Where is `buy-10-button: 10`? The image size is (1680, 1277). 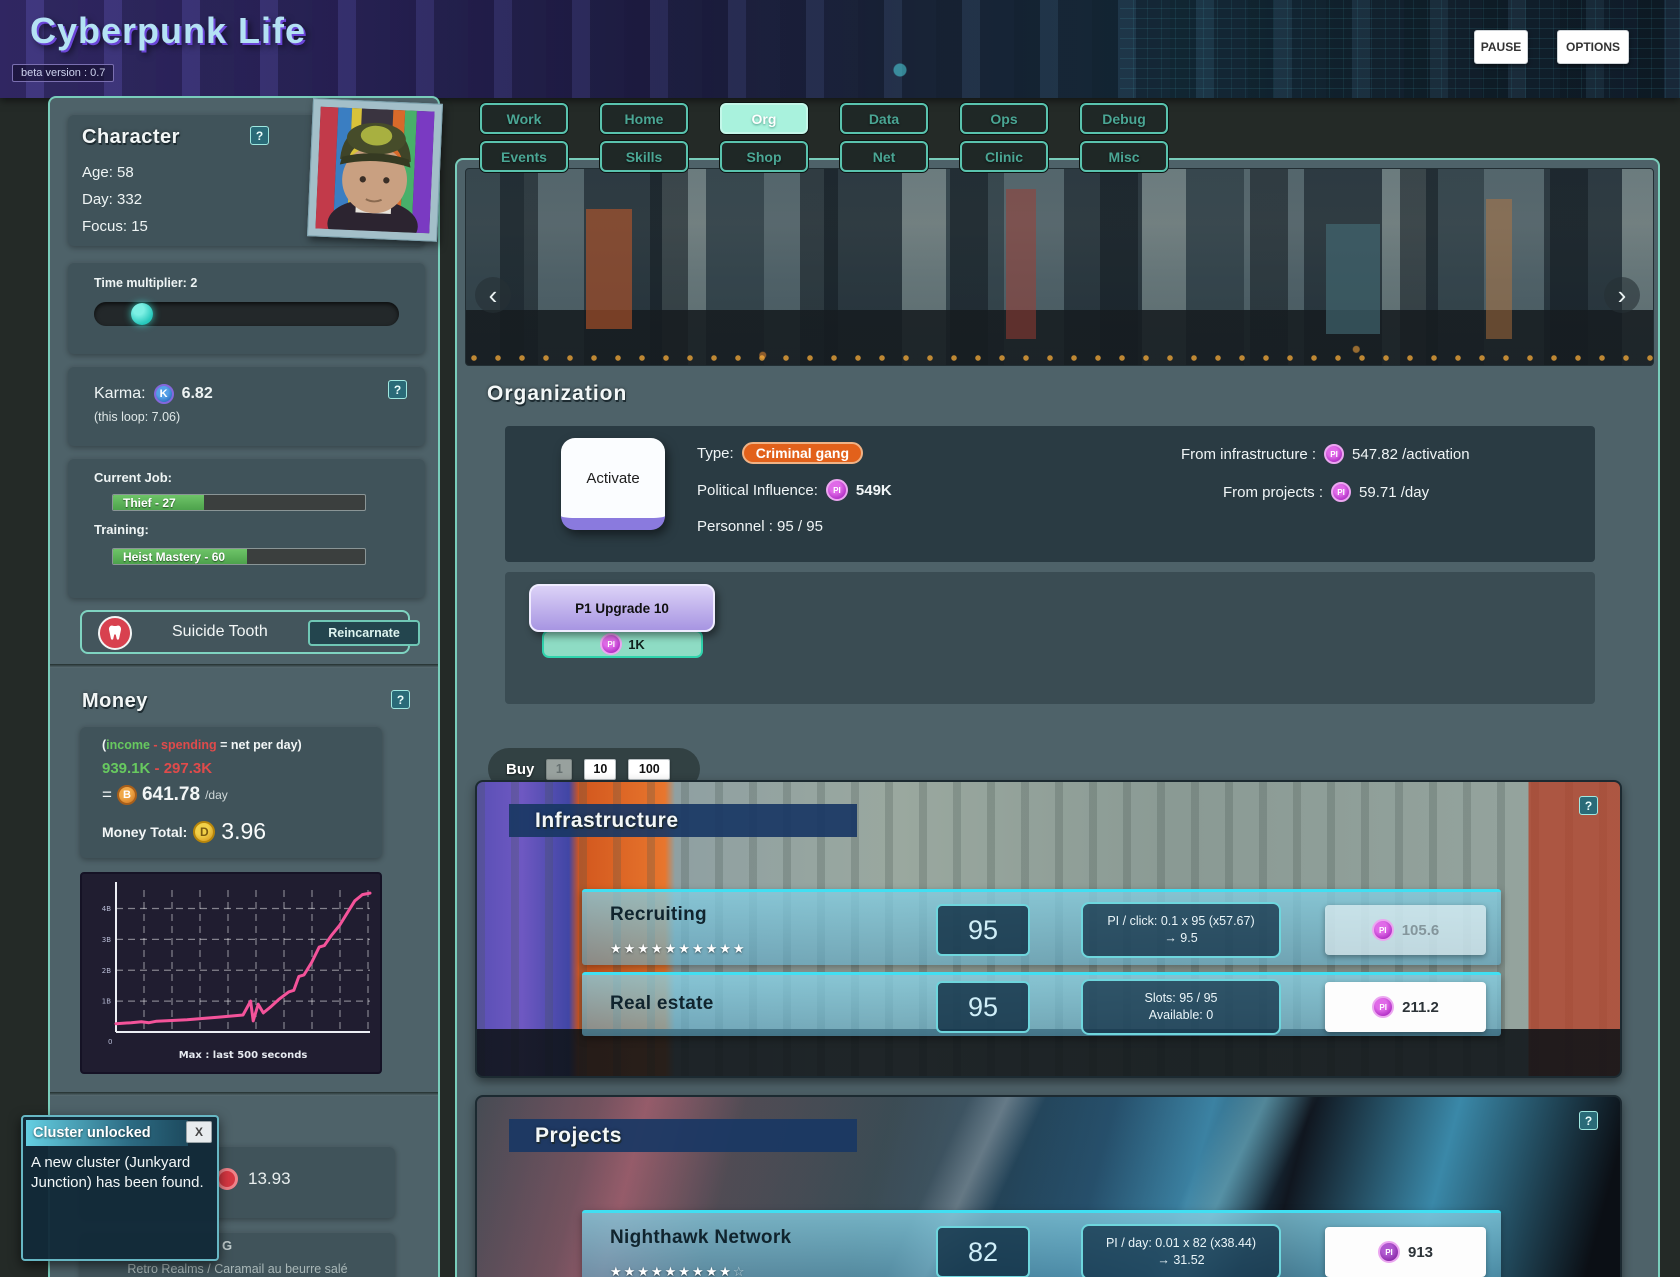
buy-10-button: 10 is located at coordinates (600, 769).